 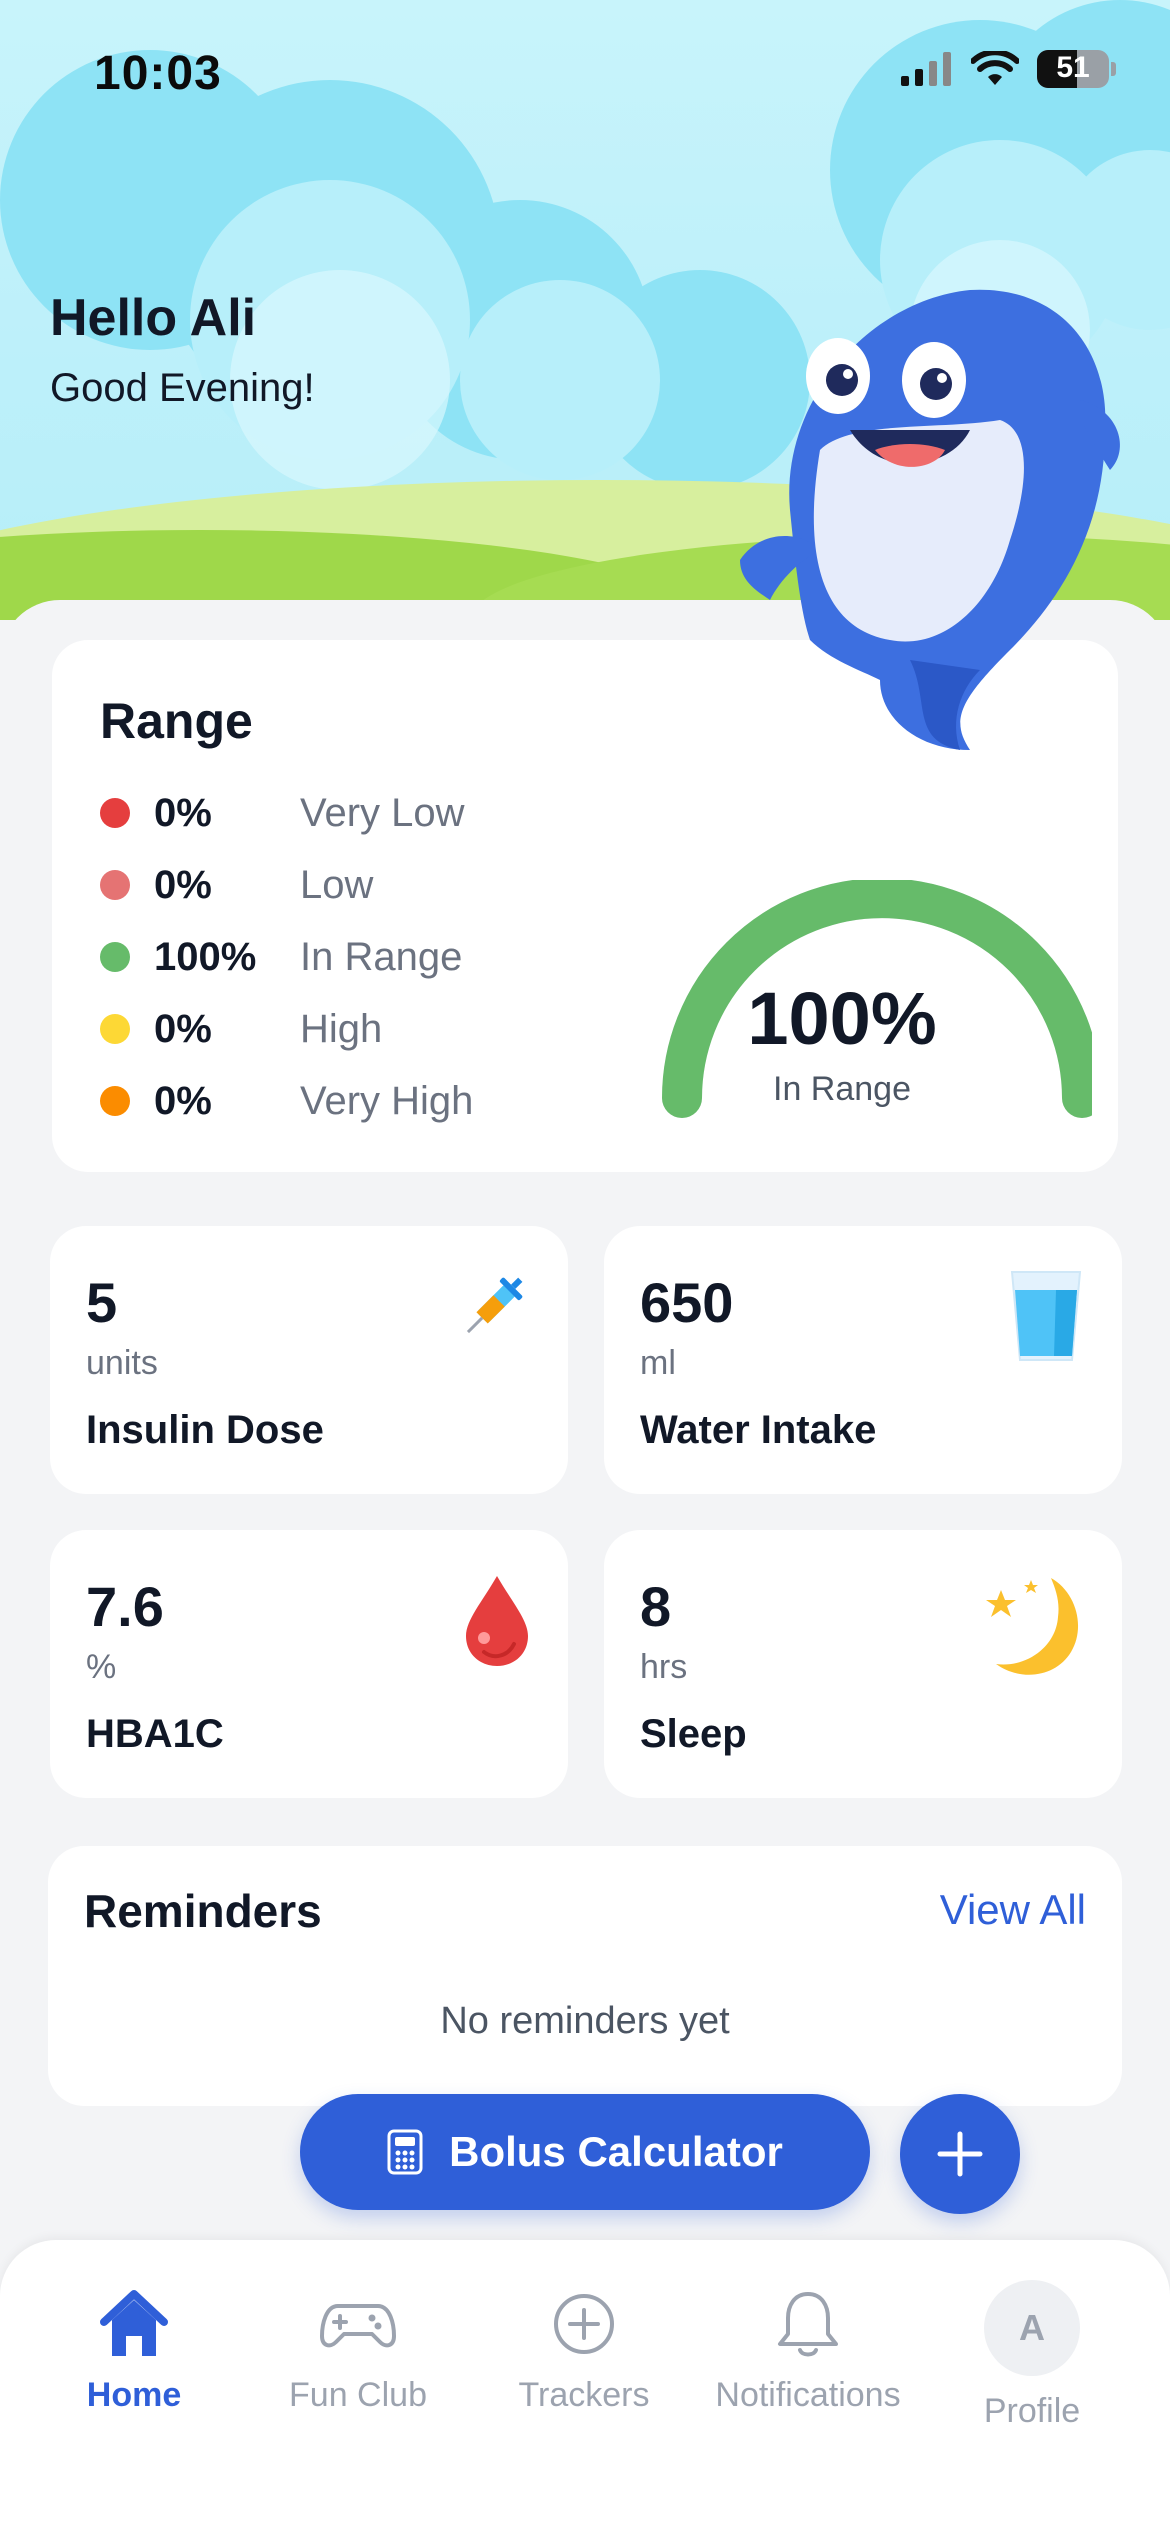 I want to click on plus-icon, so click(x=960, y=2154).